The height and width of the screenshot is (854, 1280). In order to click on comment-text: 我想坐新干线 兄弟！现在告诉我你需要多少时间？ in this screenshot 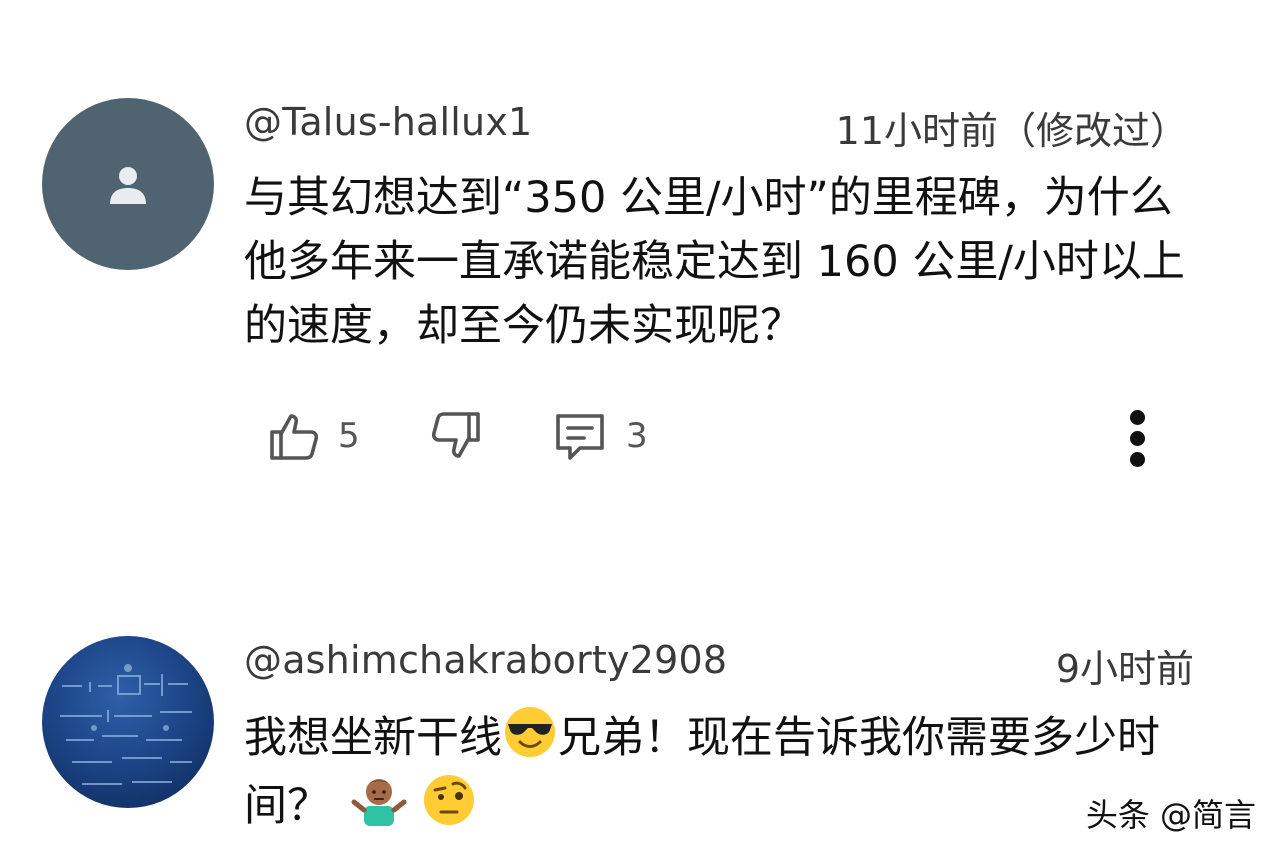, I will do `click(724, 771)`.